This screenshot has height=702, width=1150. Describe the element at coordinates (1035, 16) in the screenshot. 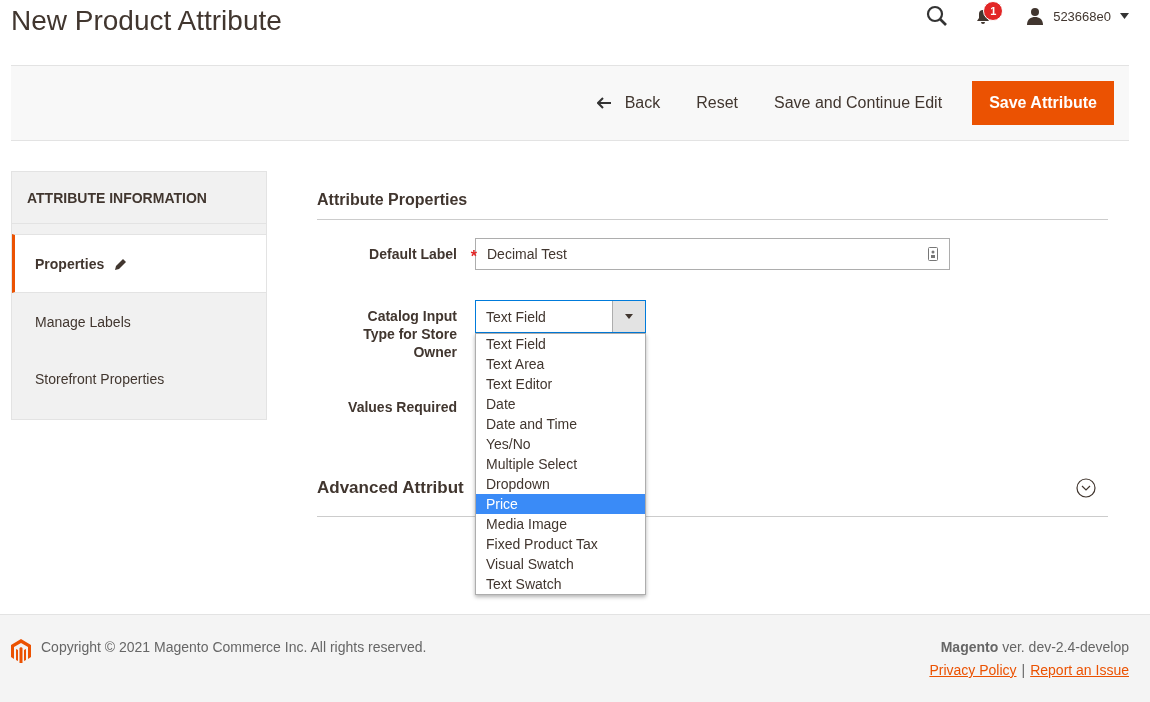

I see `user-icon` at that location.